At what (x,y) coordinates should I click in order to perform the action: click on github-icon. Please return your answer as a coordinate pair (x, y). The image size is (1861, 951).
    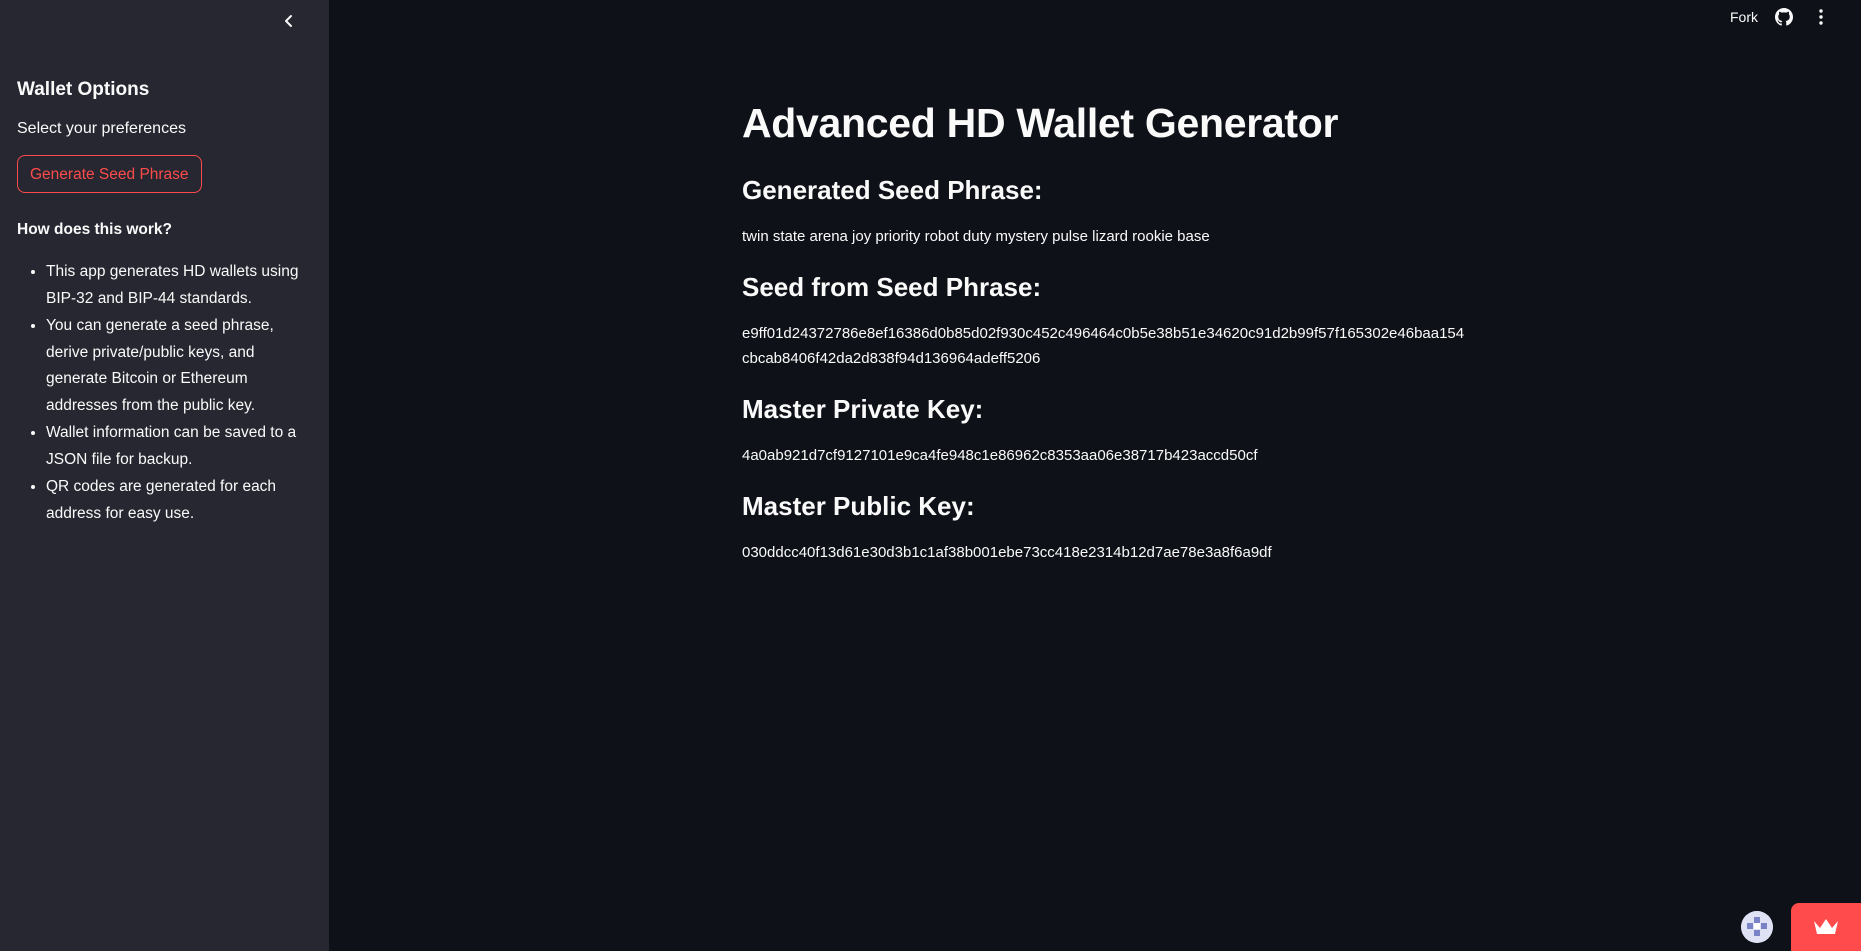
    Looking at the image, I should click on (1784, 17).